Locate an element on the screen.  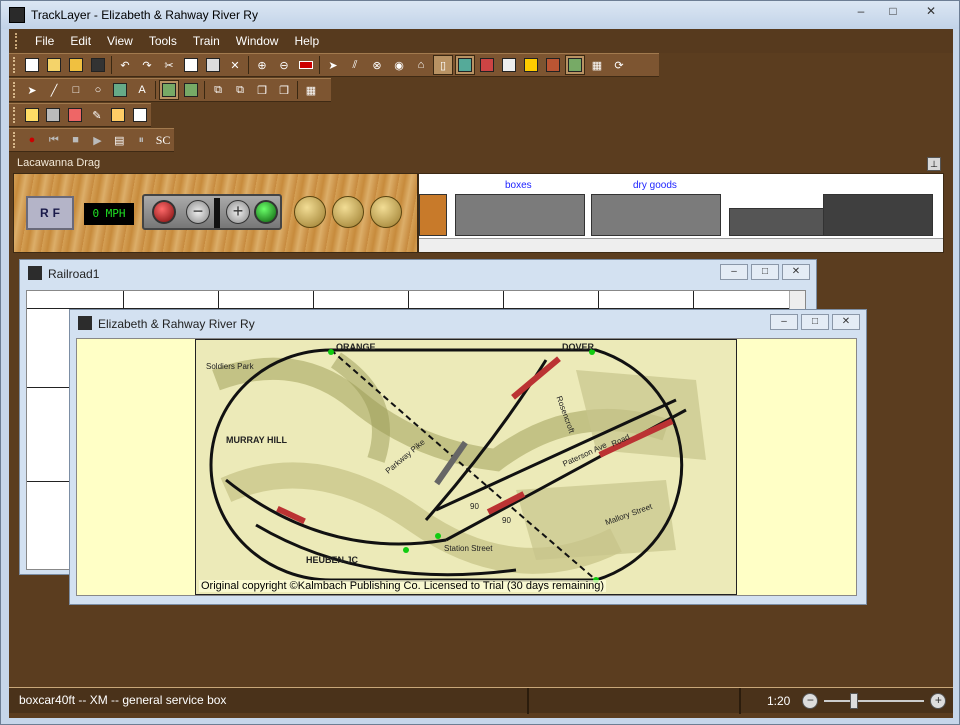
track-tool-icon: ⫽ is located at coordinates (355, 65).